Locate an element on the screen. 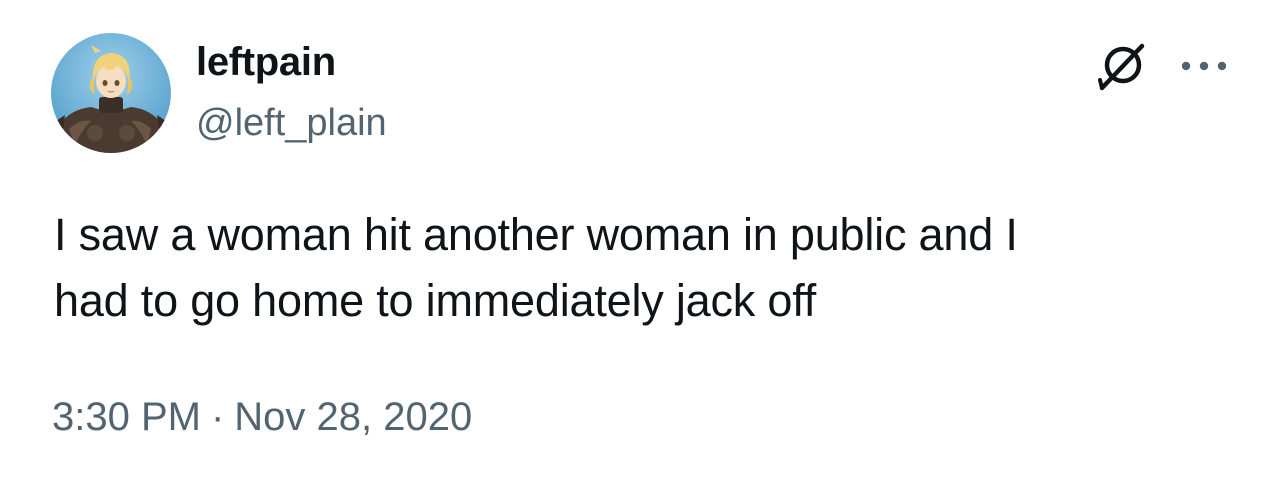 The image size is (1284, 483). more-options-icon is located at coordinates (1204, 66).